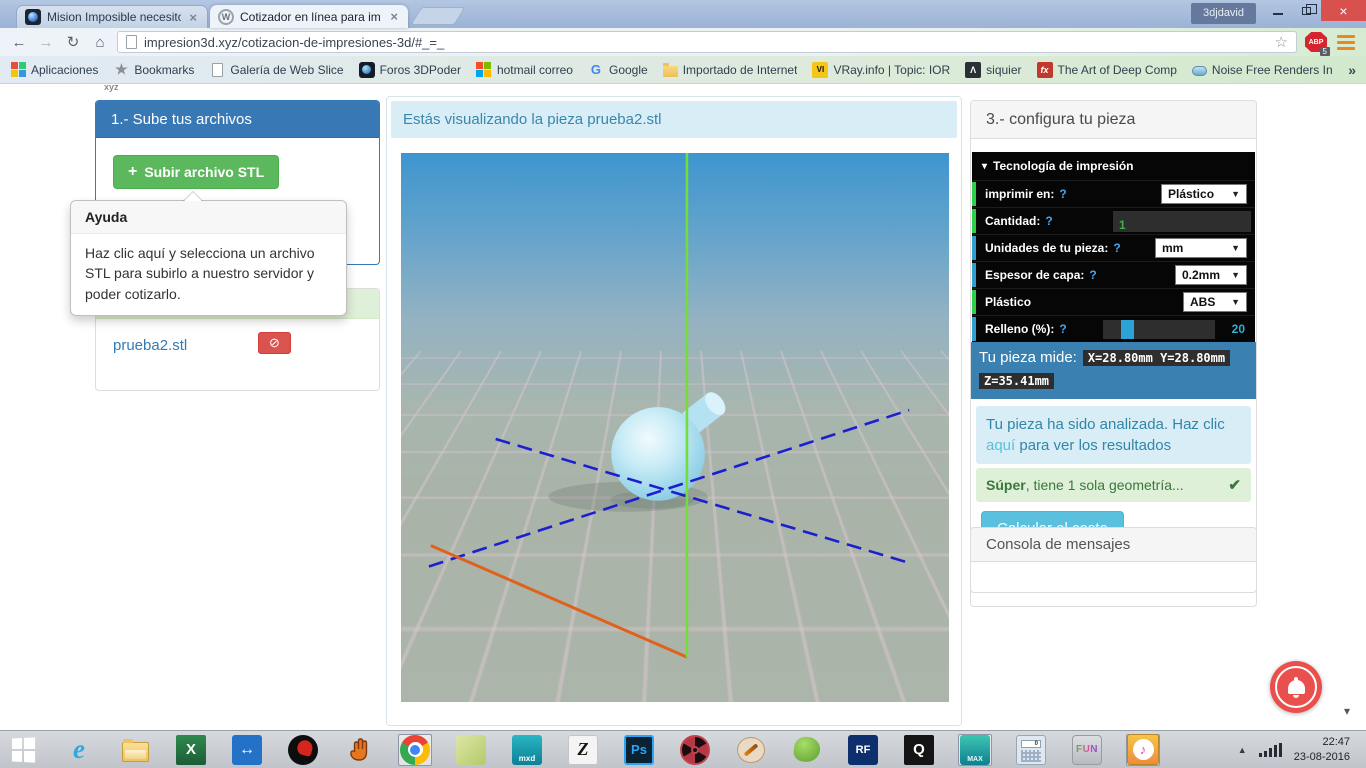 This screenshot has width=1366, height=768. What do you see at coordinates (135, 750) in the screenshot?
I see `taskbar-file-explorer` at bounding box center [135, 750].